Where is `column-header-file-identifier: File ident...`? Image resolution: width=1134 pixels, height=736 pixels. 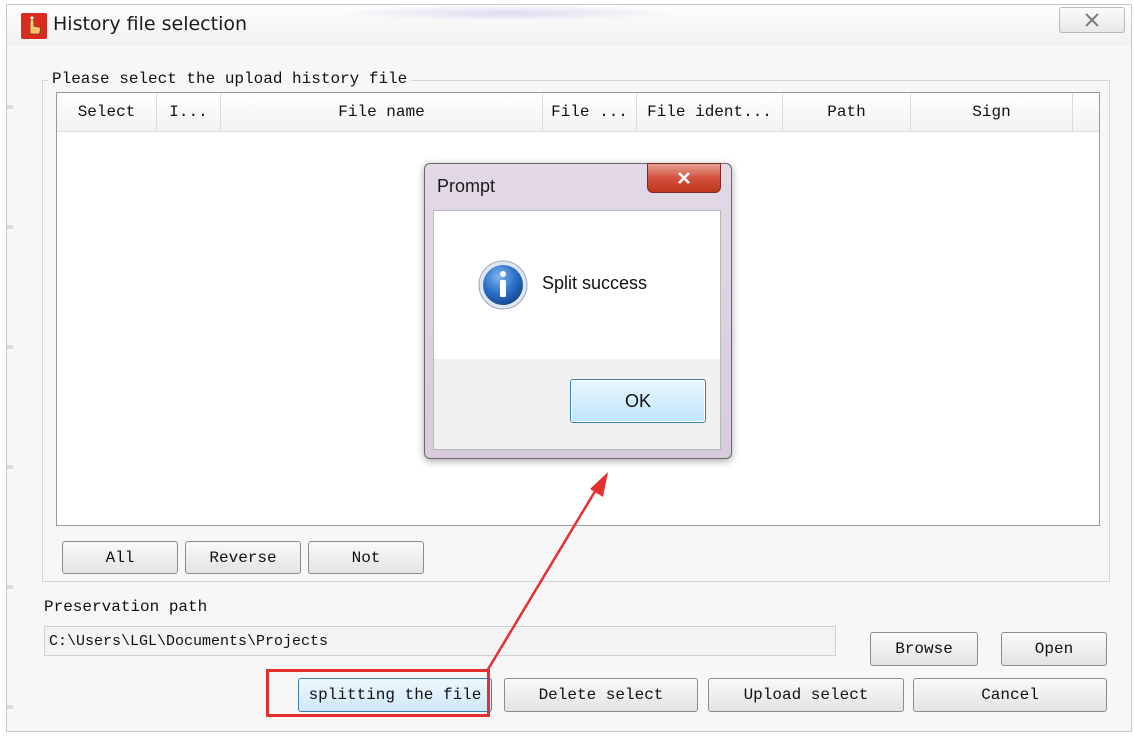
column-header-file-identifier: File ident... is located at coordinates (710, 112).